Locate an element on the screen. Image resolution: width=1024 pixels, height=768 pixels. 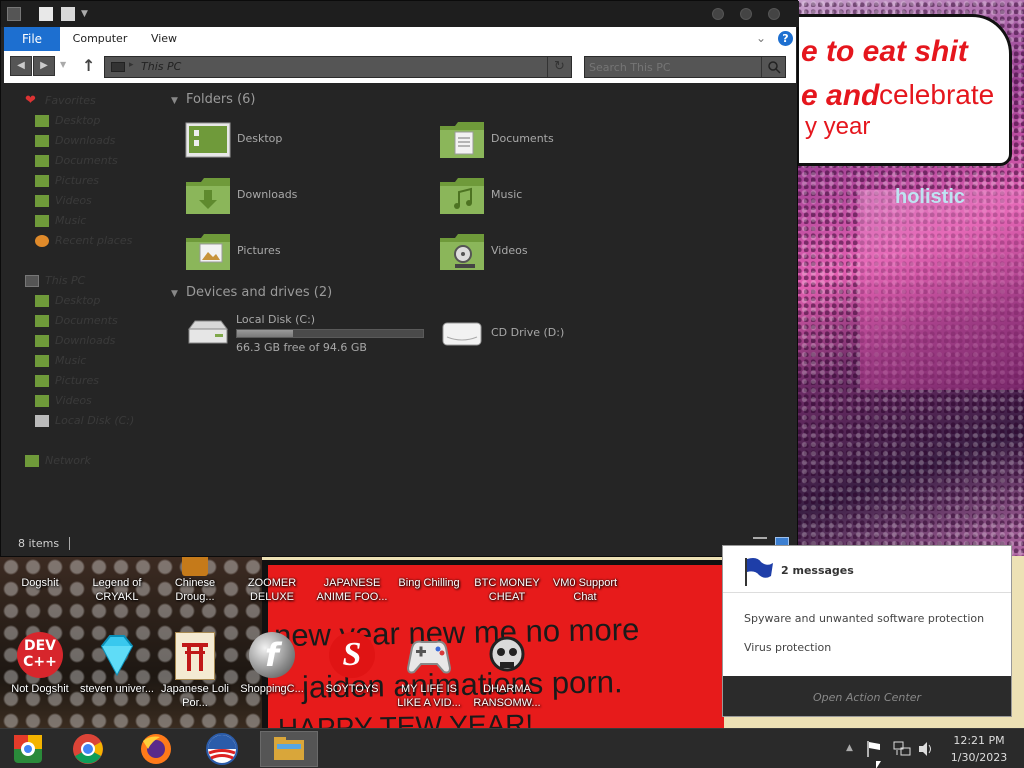
disk-usage-fill is located at coordinates (265, 333).